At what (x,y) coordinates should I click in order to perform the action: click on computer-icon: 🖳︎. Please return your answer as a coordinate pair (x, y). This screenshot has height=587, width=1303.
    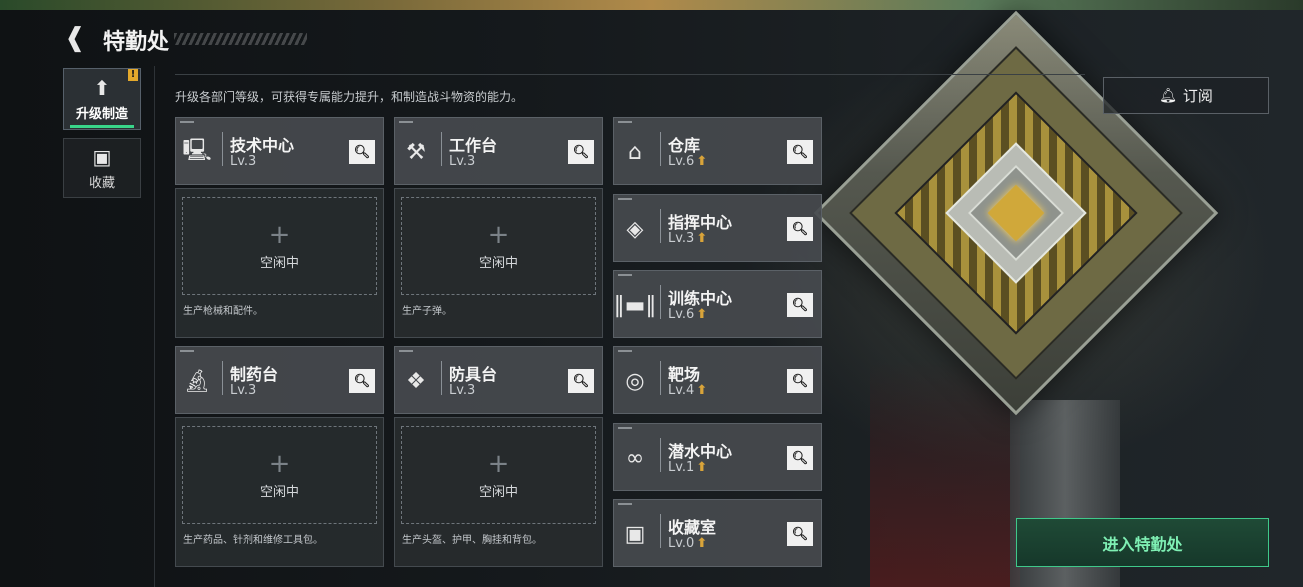
    Looking at the image, I should click on (197, 150).